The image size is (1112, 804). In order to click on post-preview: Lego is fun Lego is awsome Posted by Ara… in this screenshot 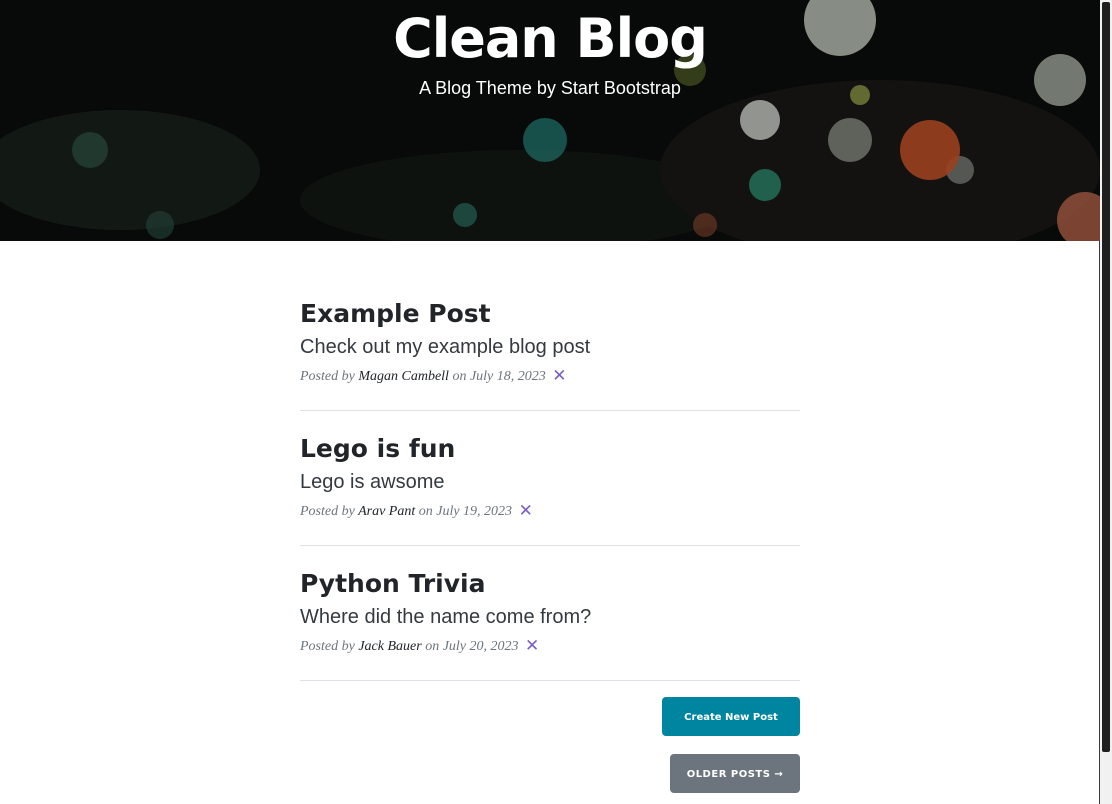, I will do `click(550, 488)`.